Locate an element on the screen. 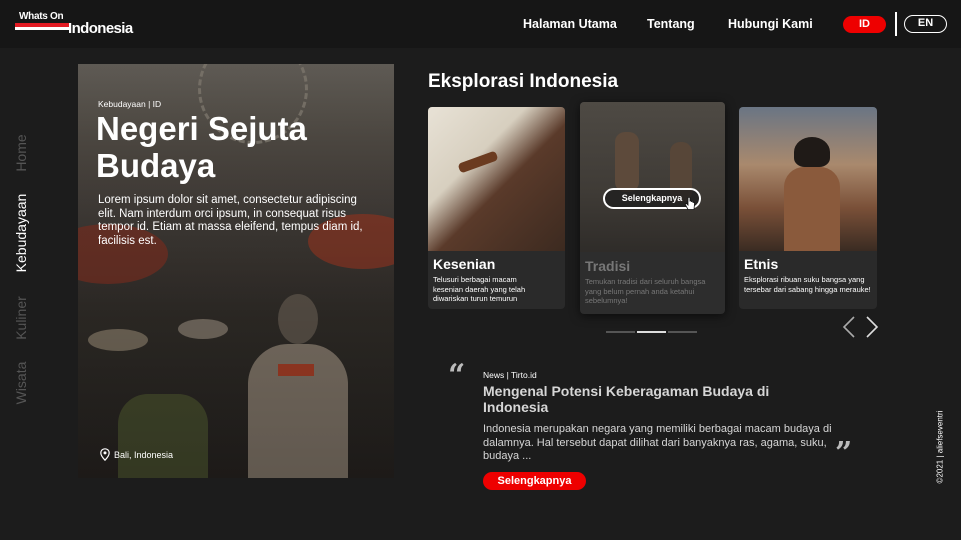 The height and width of the screenshot is (540, 961). card-kesenian-title: Kesenian is located at coordinates (464, 264).